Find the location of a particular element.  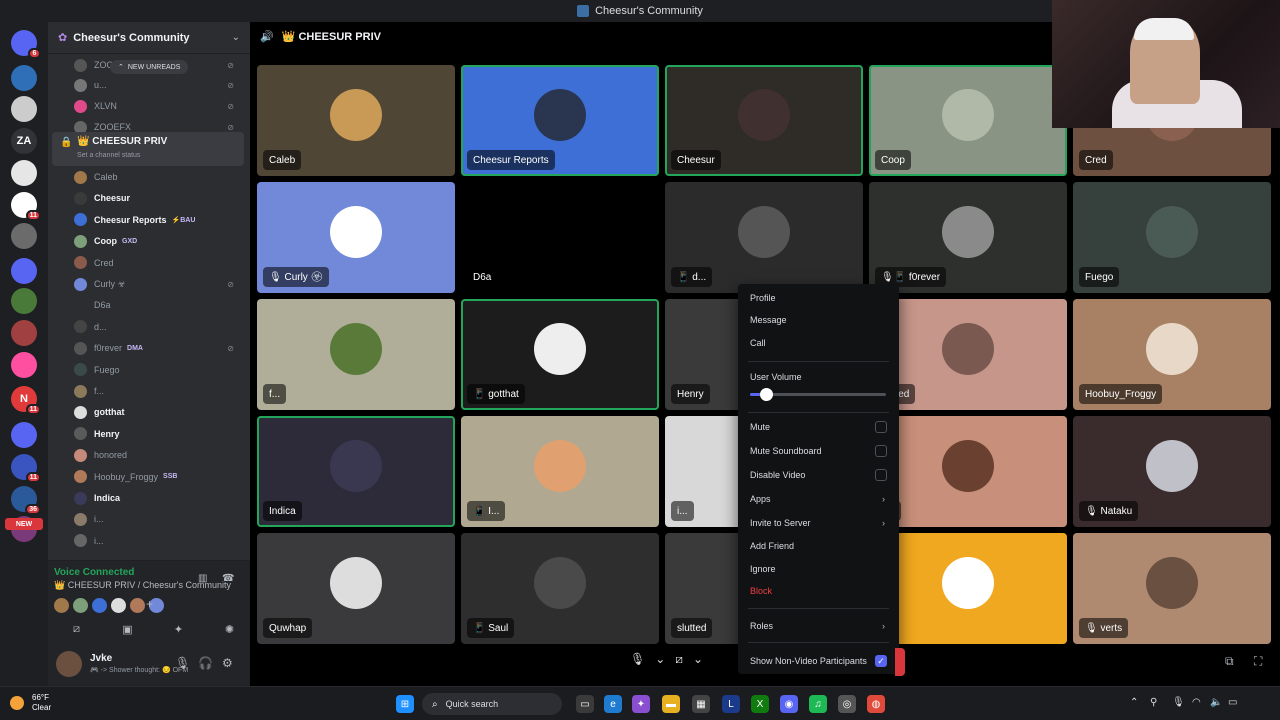

menu-item-call: Call is located at coordinates (818, 343).